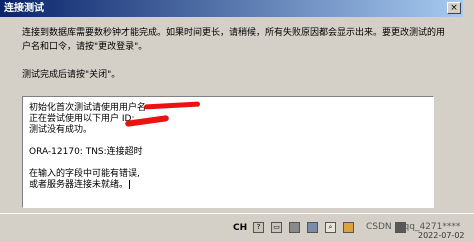 The height and width of the screenshot is (242, 474). What do you see at coordinates (441, 235) in the screenshot?
I see `clock: 2022-07-02` at bounding box center [441, 235].